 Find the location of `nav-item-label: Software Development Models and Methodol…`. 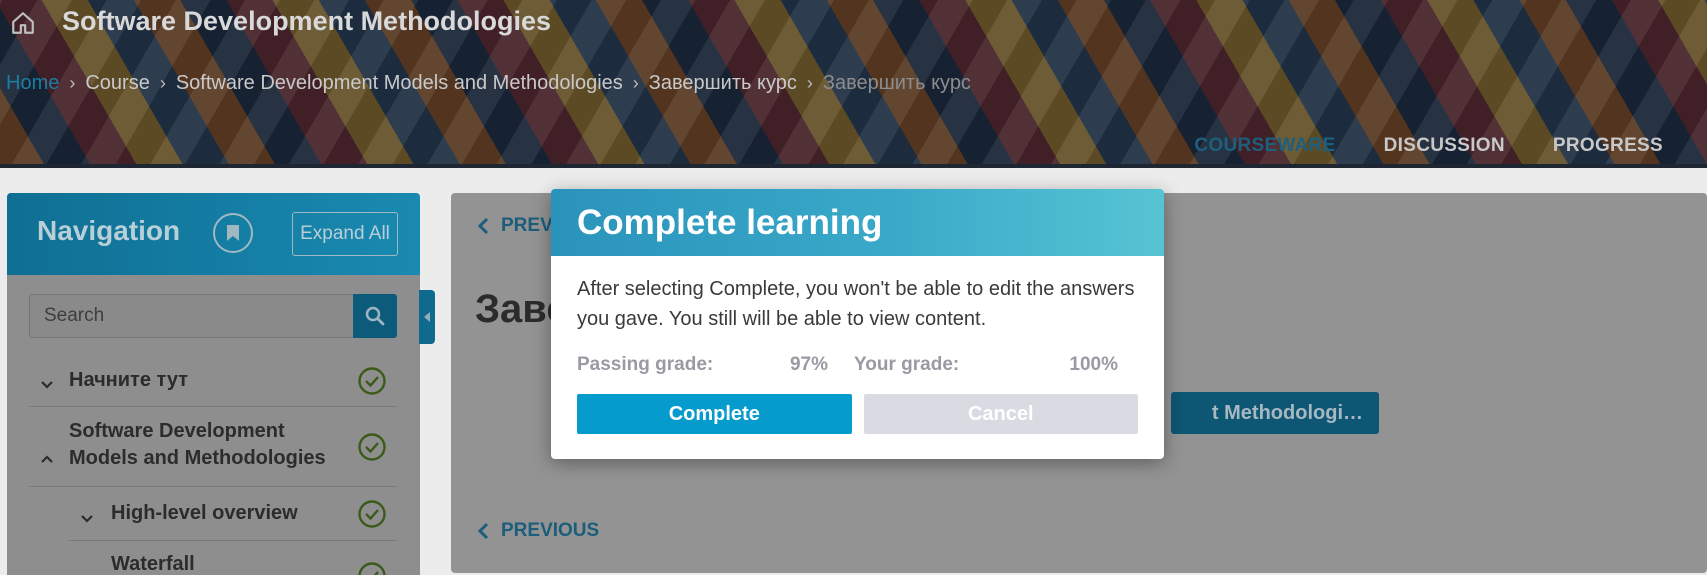

nav-item-label: Software Development Models and Methodol… is located at coordinates (197, 444).